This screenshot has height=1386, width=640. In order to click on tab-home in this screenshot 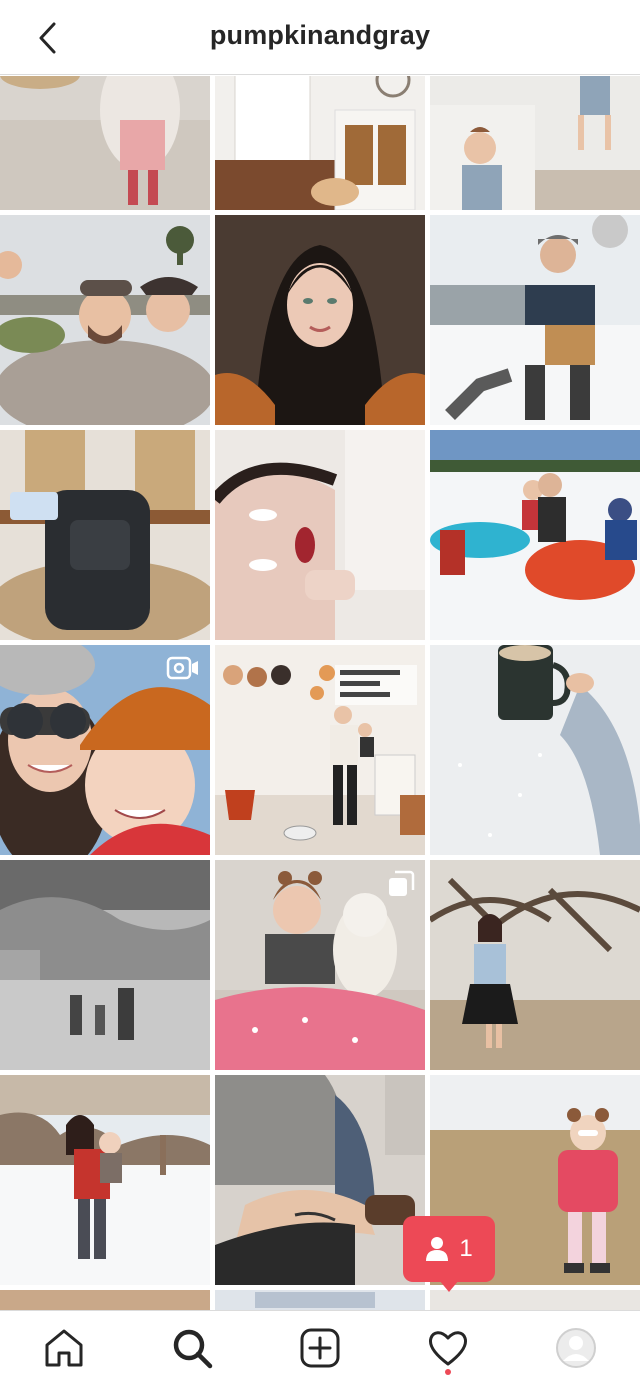, I will do `click(64, 1348)`.